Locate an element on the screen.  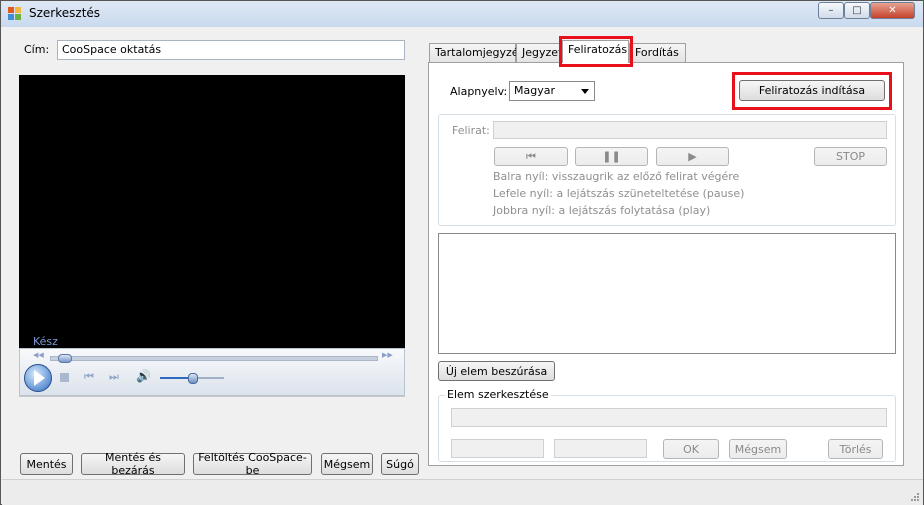
pause-icon: ❚❚ is located at coordinates (611, 156).